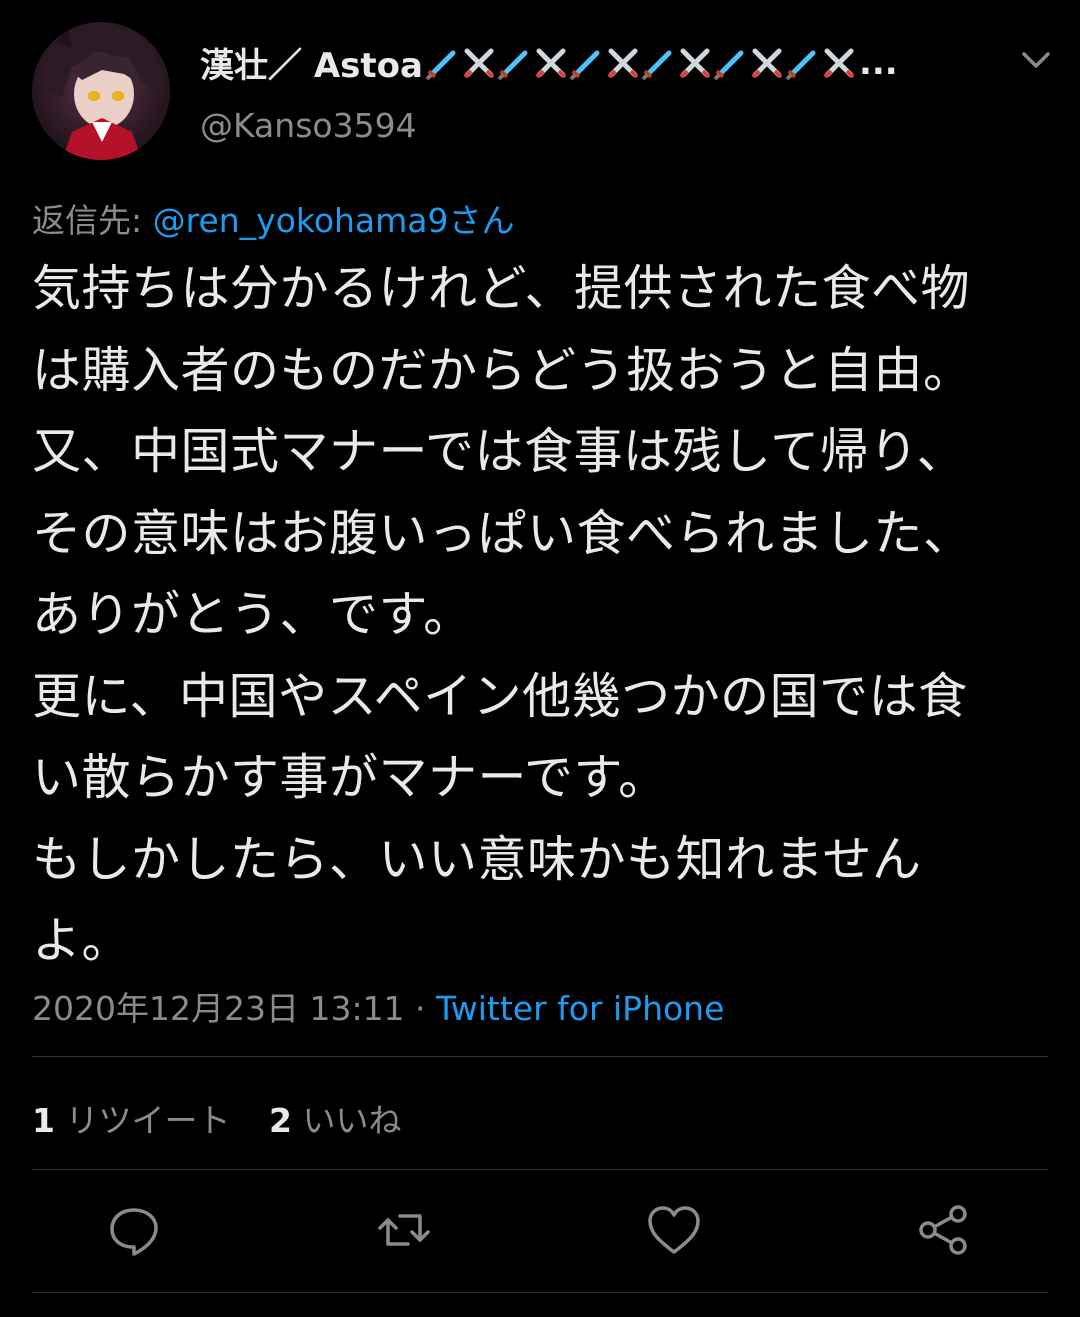  What do you see at coordinates (311, 66) in the screenshot?
I see `display-name-text: 漢壮／ Astoa` at bounding box center [311, 66].